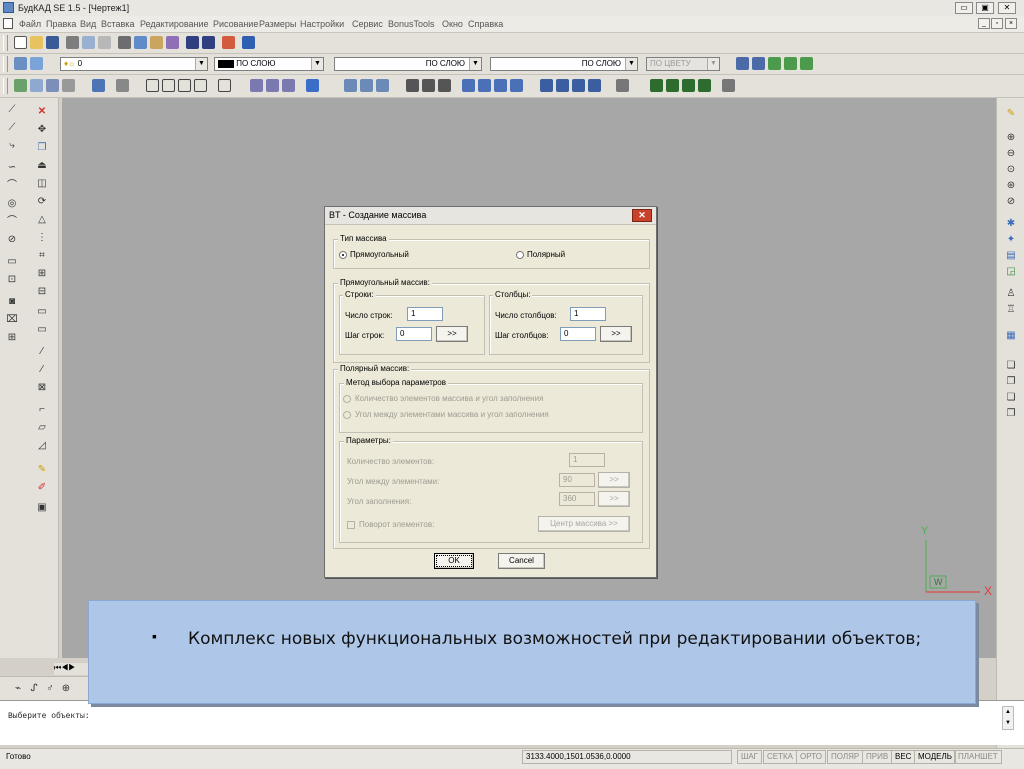  Describe the element at coordinates (412, 85) in the screenshot. I see `mtext-icon` at that location.